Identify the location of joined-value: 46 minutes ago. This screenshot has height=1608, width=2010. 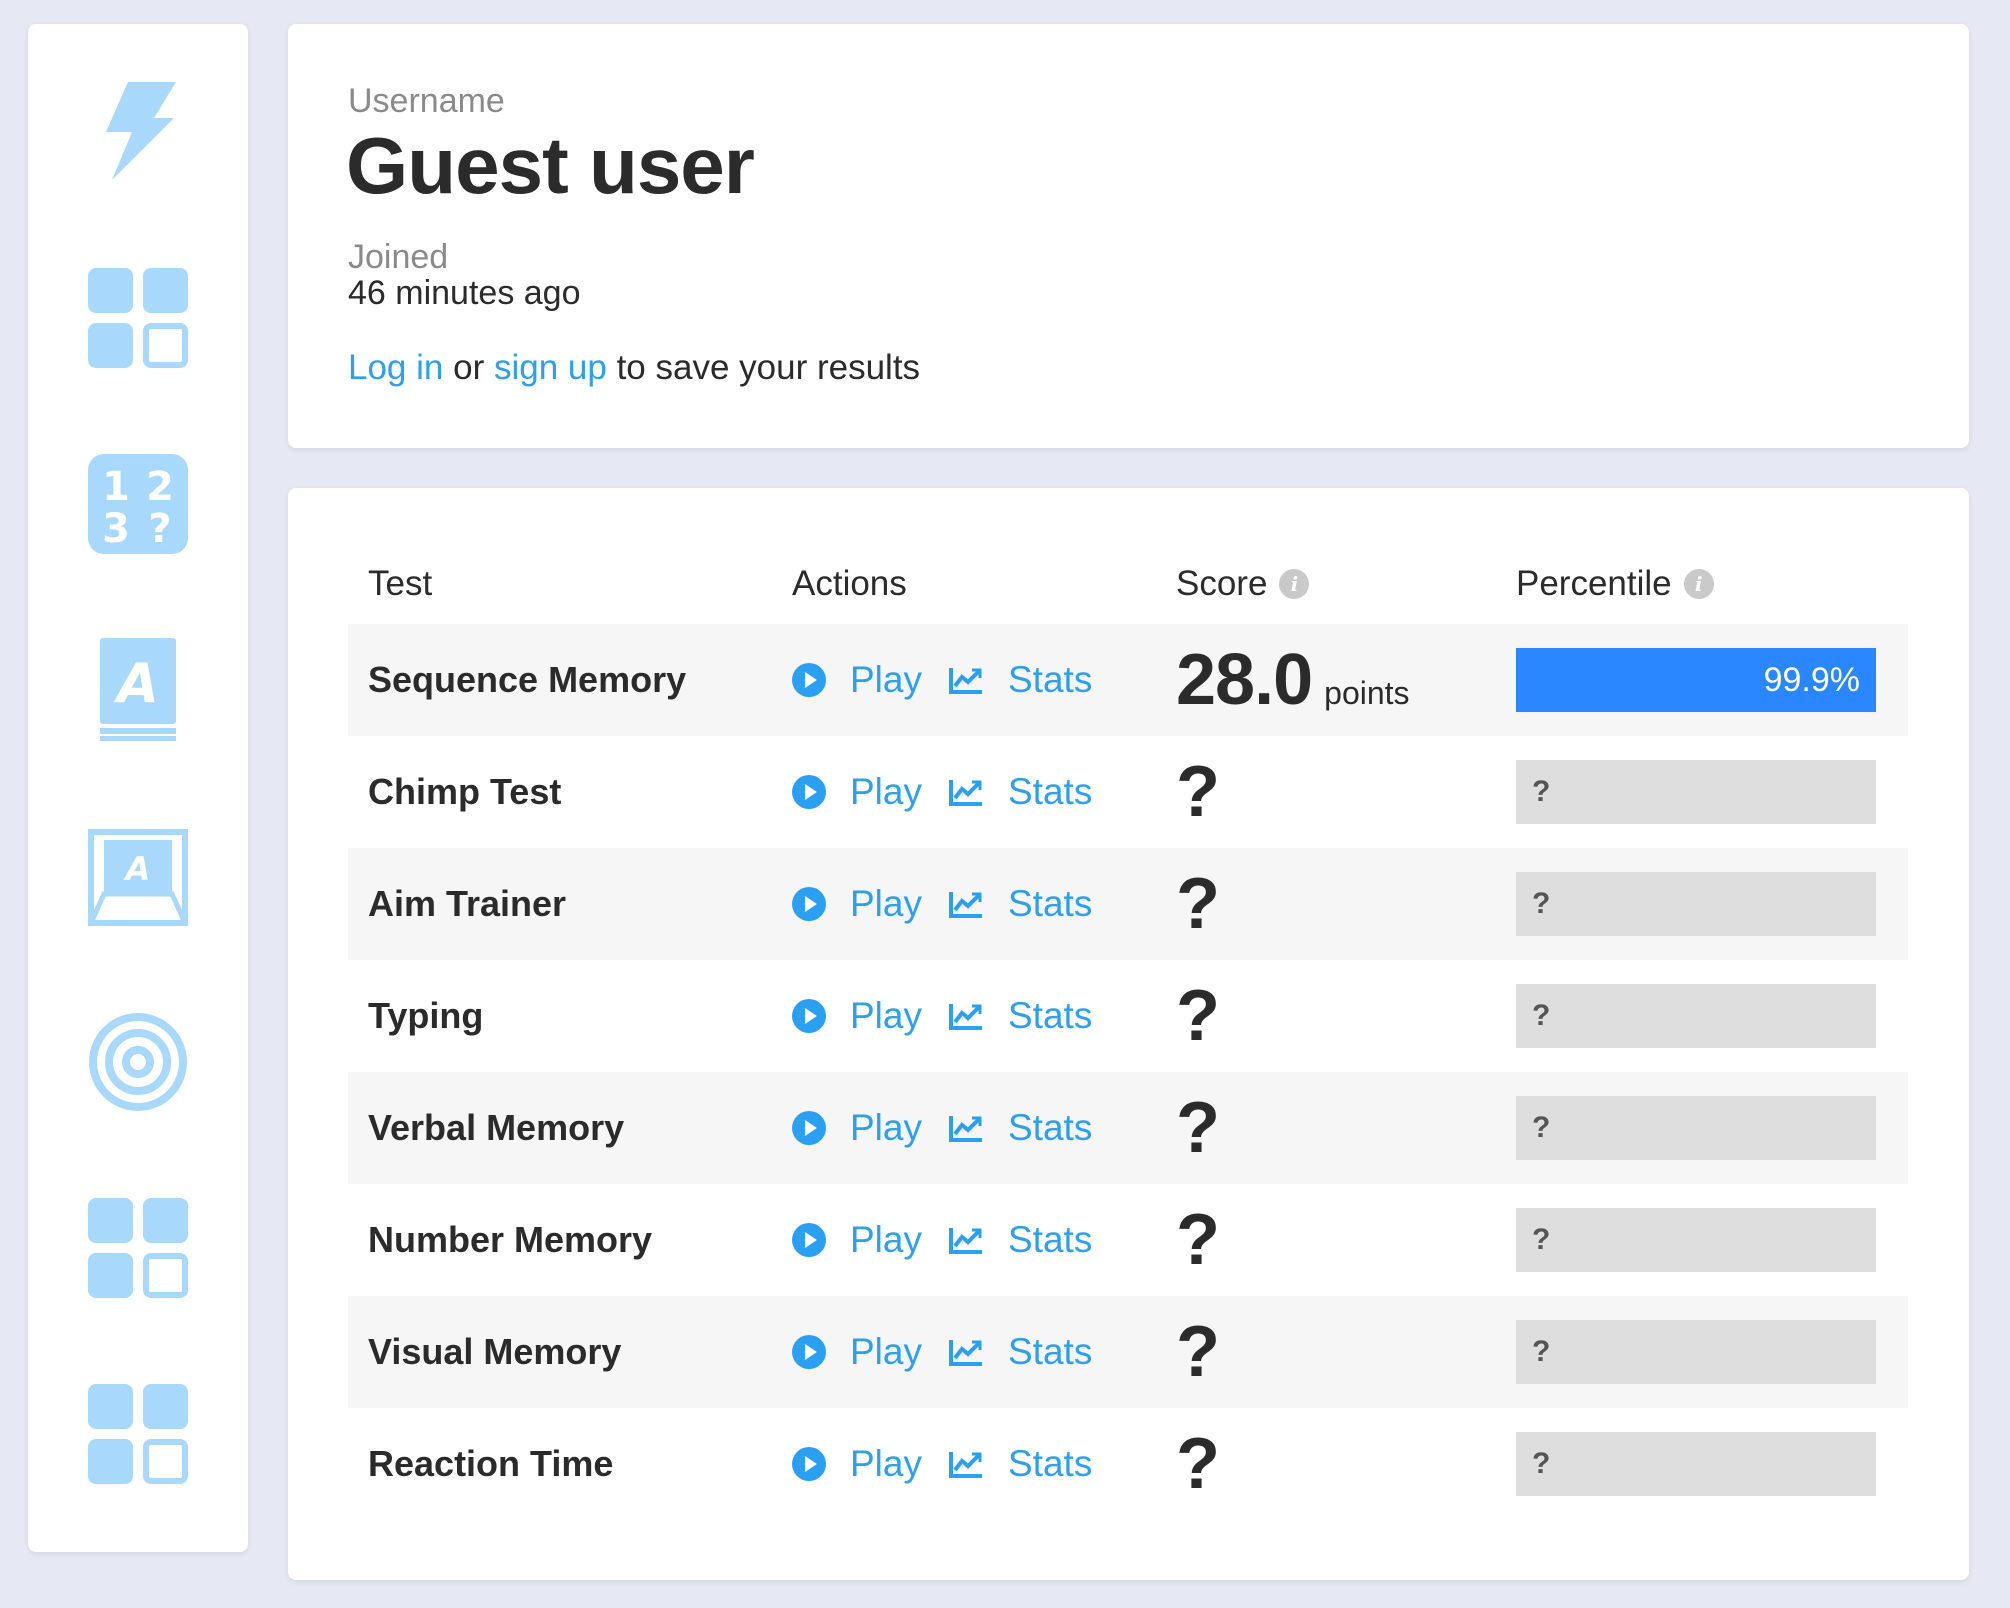
(464, 293).